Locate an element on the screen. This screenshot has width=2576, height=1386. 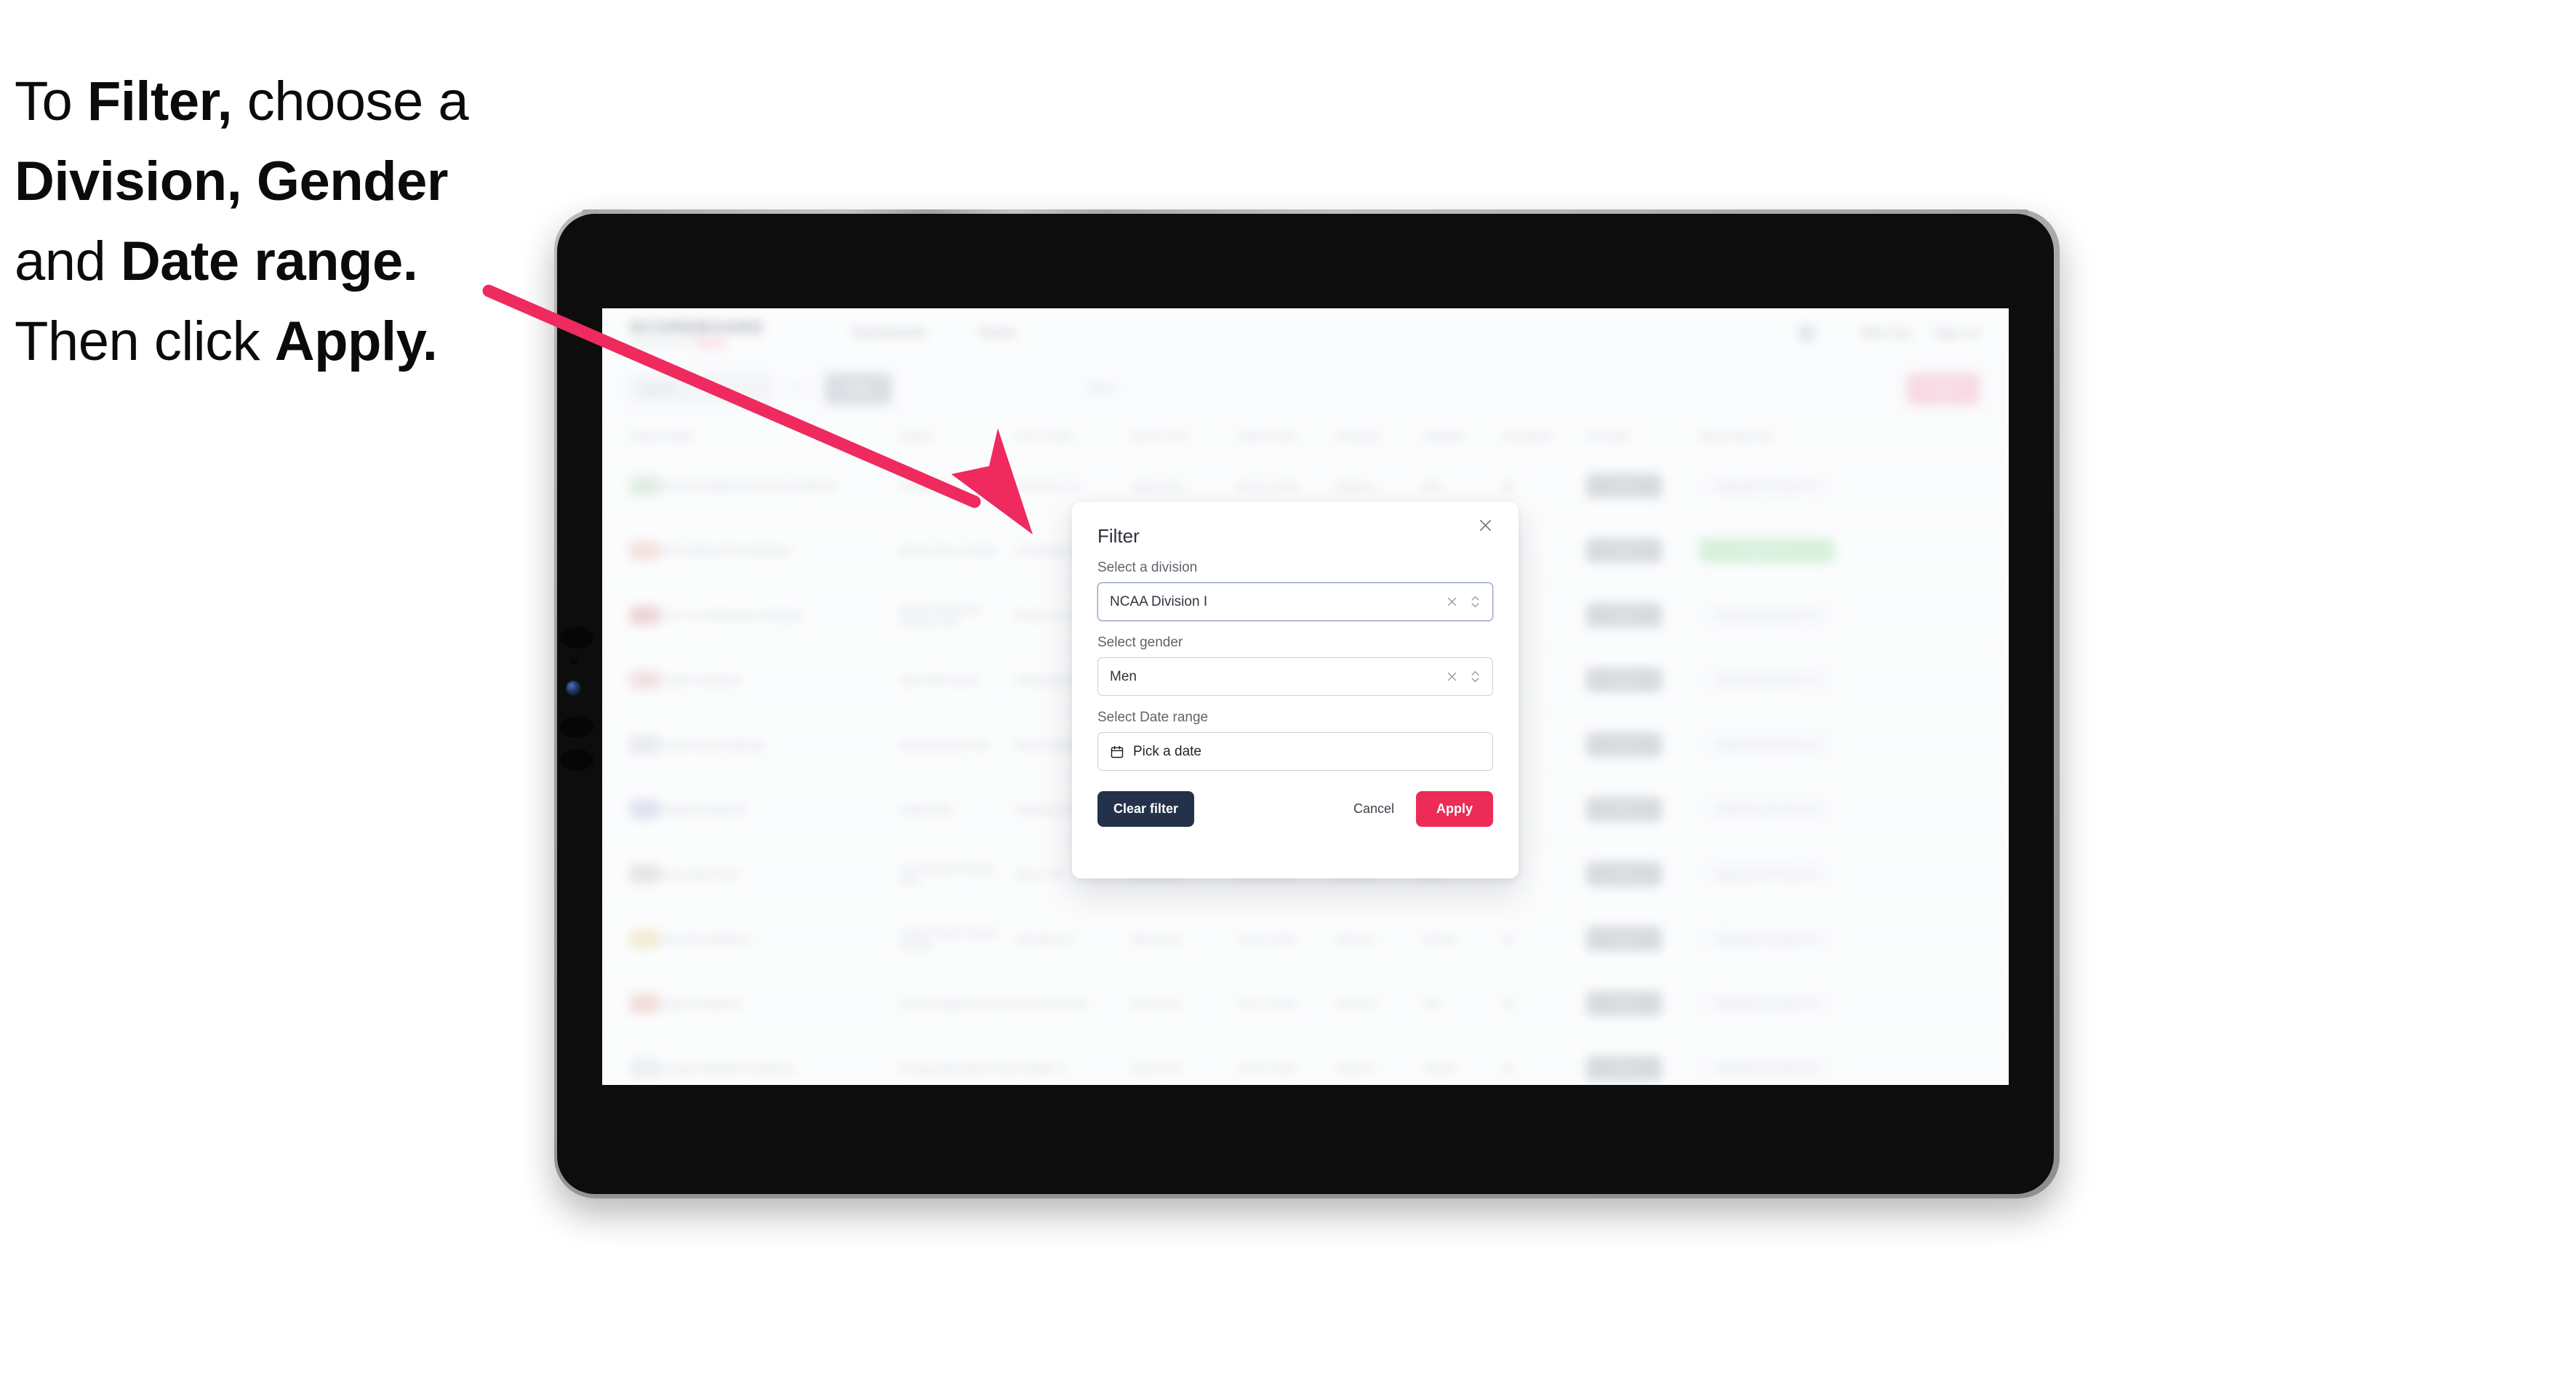
callout-l1-pre: To is located at coordinates (51, 101).